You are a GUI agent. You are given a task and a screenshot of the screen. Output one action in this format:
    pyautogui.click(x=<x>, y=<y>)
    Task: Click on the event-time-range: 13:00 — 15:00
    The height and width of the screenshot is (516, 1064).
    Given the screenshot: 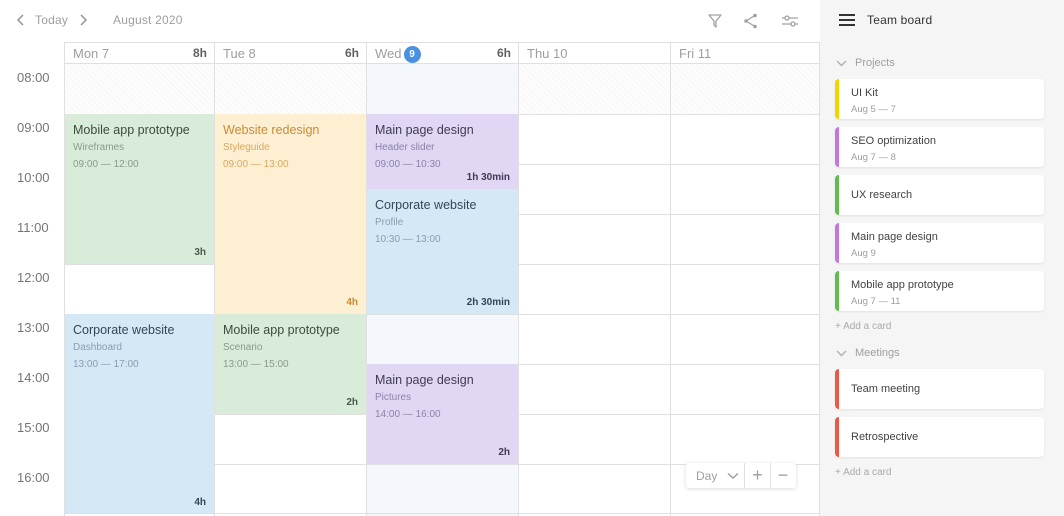 What is the action you would take?
    pyautogui.click(x=256, y=364)
    